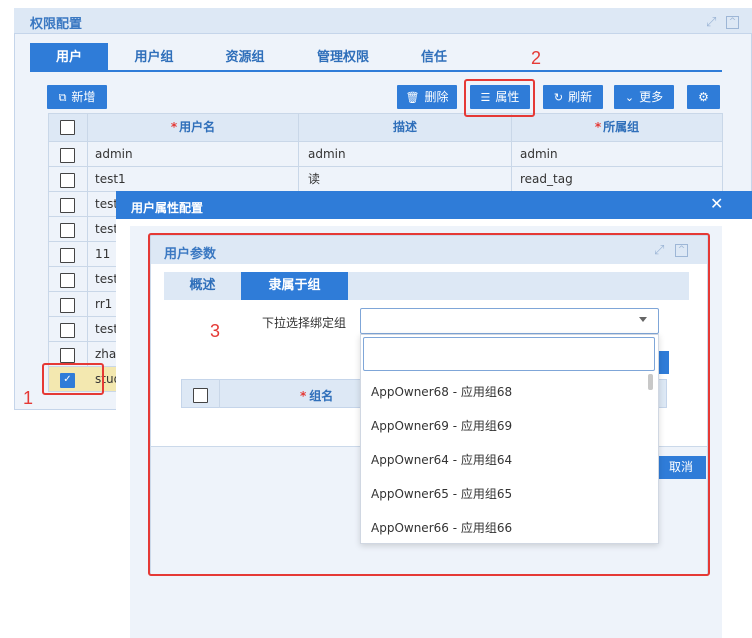  I want to click on more-button: ⌄ 更多, so click(644, 97).